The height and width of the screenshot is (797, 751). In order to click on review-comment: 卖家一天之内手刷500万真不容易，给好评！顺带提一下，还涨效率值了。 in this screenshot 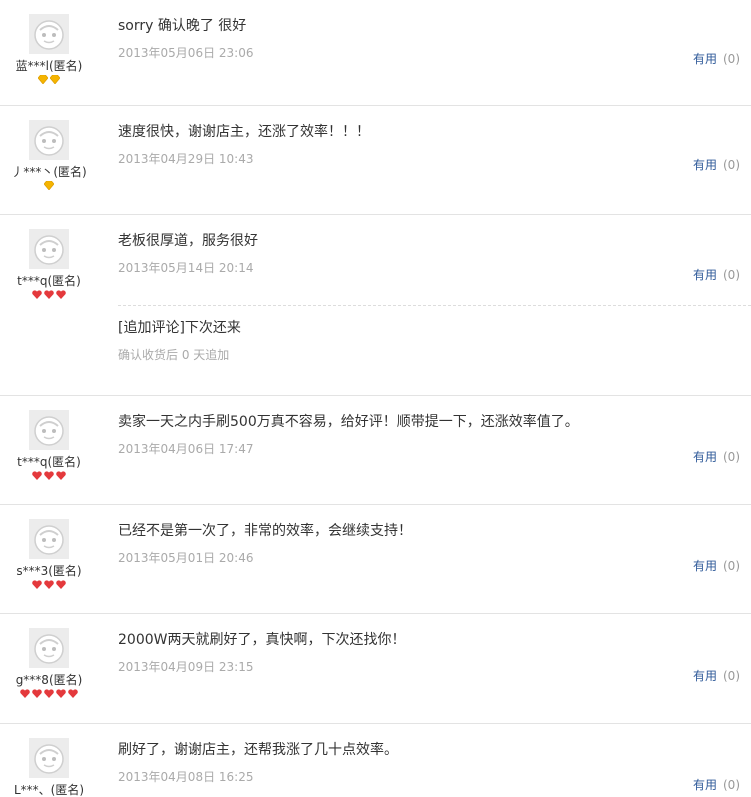, I will do `click(348, 422)`.